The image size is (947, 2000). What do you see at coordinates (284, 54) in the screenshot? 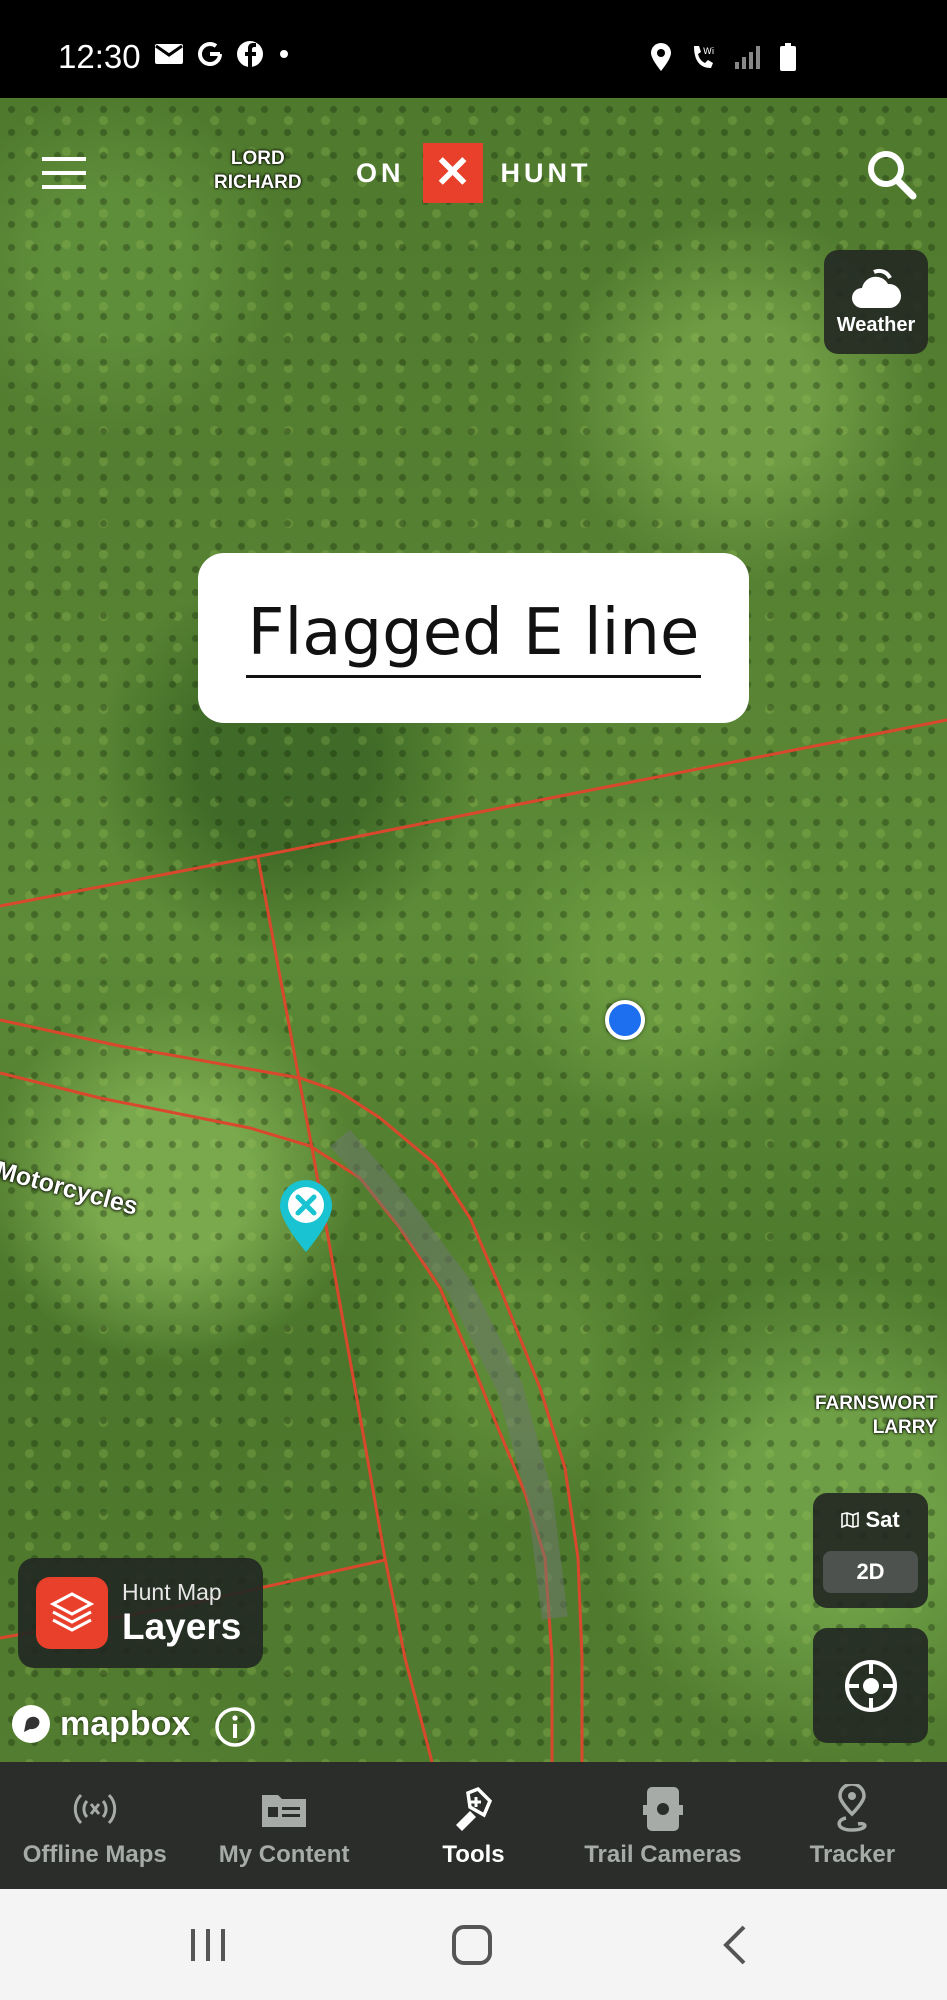
I see `dot-icon` at bounding box center [284, 54].